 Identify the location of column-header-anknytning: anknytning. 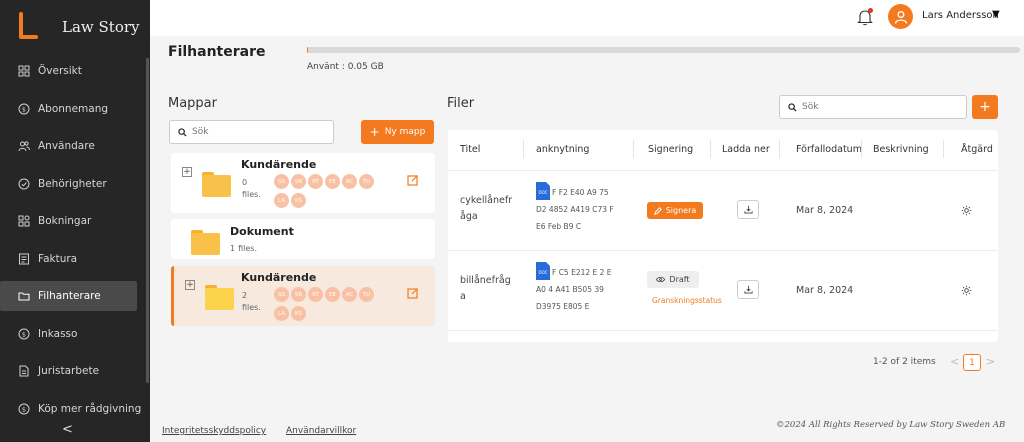
(562, 149).